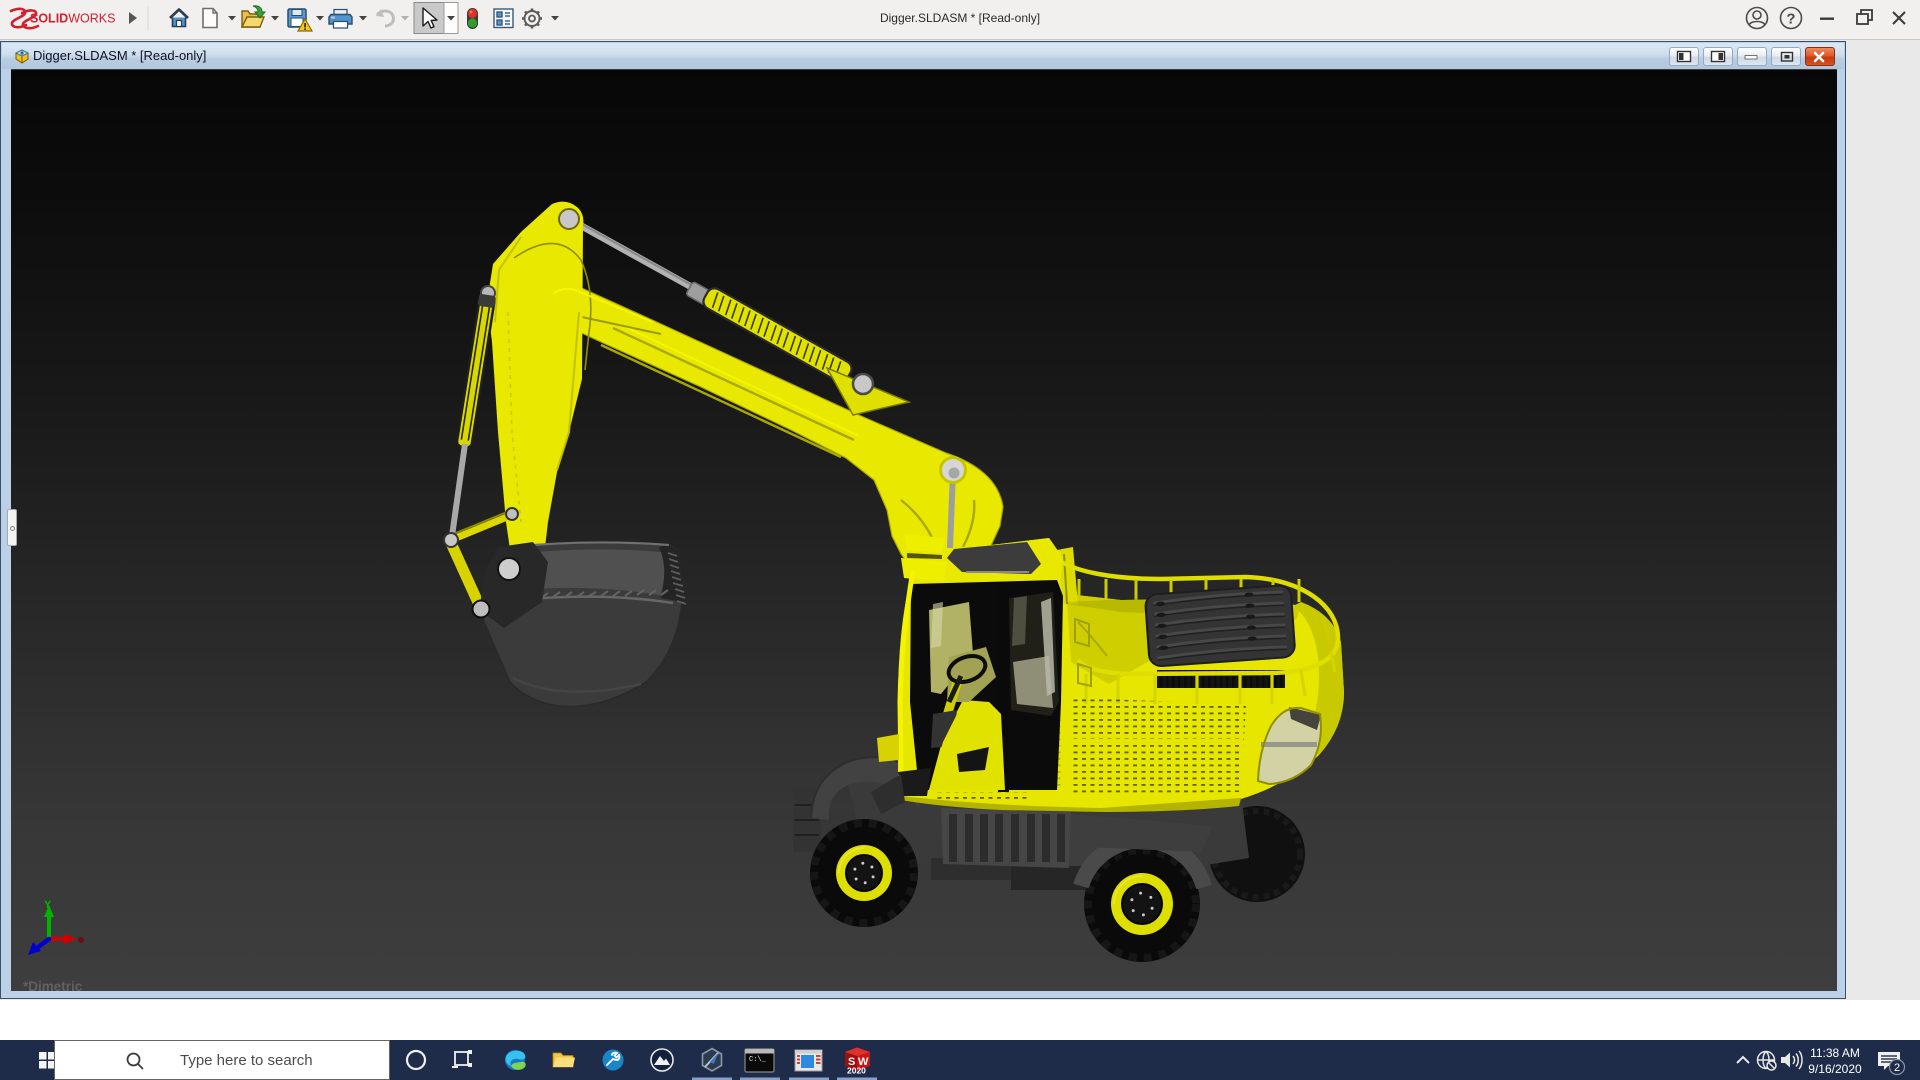 The image size is (1920, 1080). What do you see at coordinates (1835, 1053) in the screenshot?
I see `svg-text: 11:38 AM` at bounding box center [1835, 1053].